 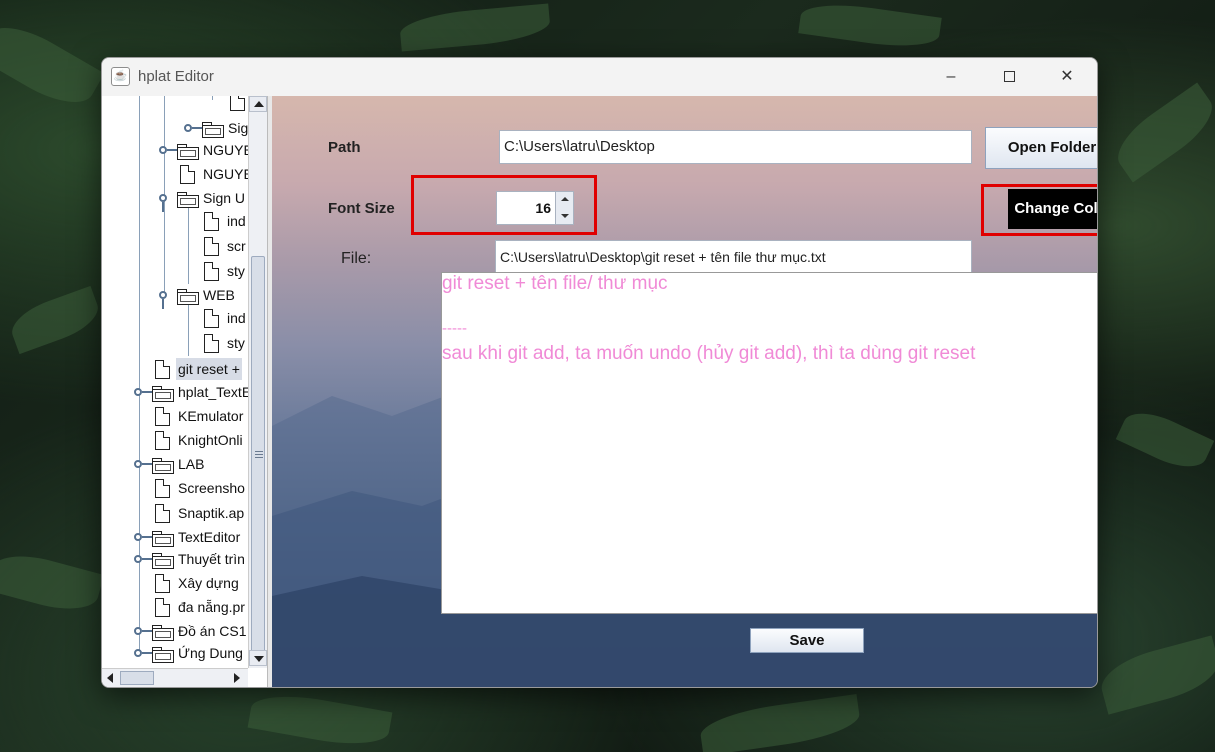 What do you see at coordinates (175, 559) in the screenshot?
I see `tree-item-folder: Thuyết trìn` at bounding box center [175, 559].